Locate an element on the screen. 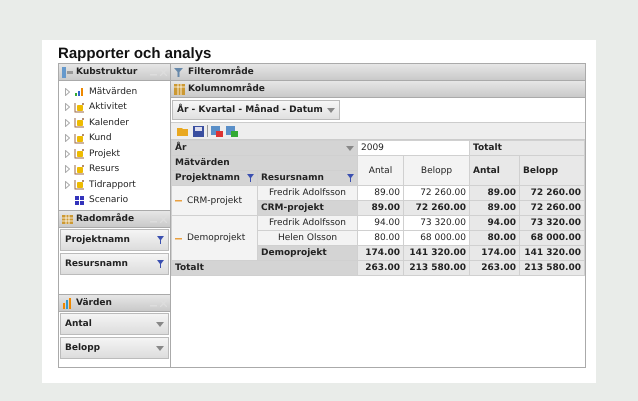 The width and height of the screenshot is (638, 401). panel-title: Filterområde is located at coordinates (221, 72).